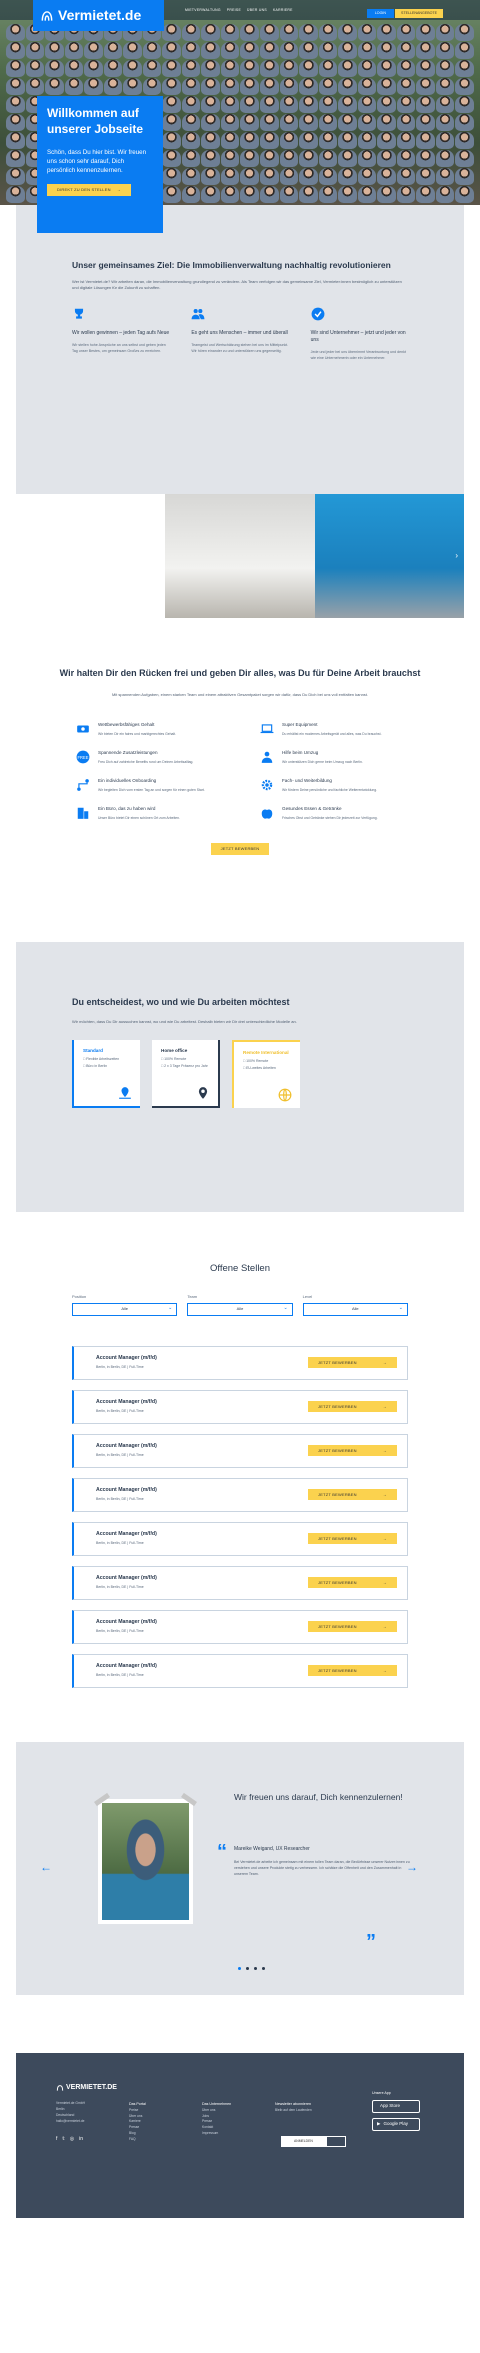 This screenshot has width=480, height=2353. What do you see at coordinates (380, 14) in the screenshot?
I see `login-button: LOGIN` at bounding box center [380, 14].